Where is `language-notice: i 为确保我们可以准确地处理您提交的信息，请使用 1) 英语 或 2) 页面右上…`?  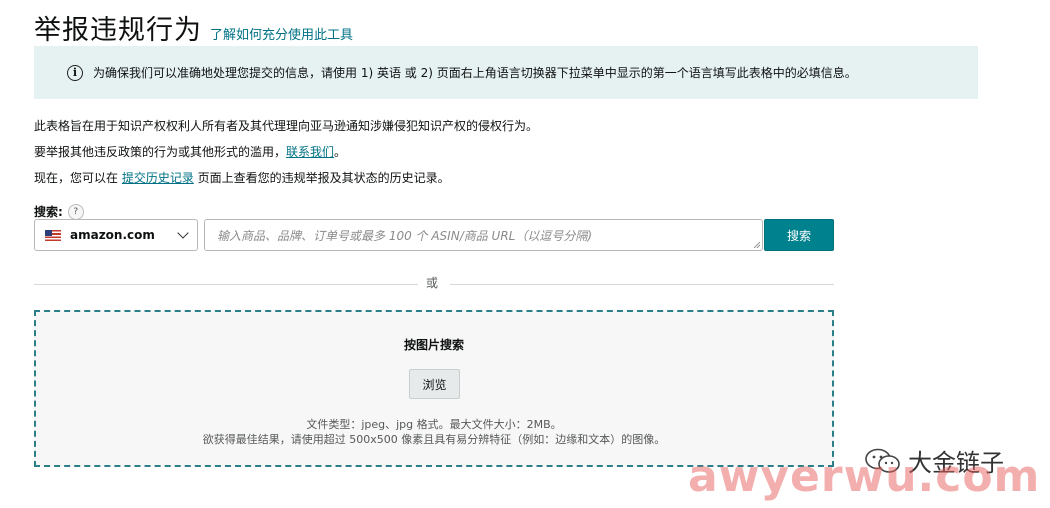 language-notice: i 为确保我们可以准确地处理您提交的信息，请使用 1) 英语 或 2) 页面右上… is located at coordinates (506, 72).